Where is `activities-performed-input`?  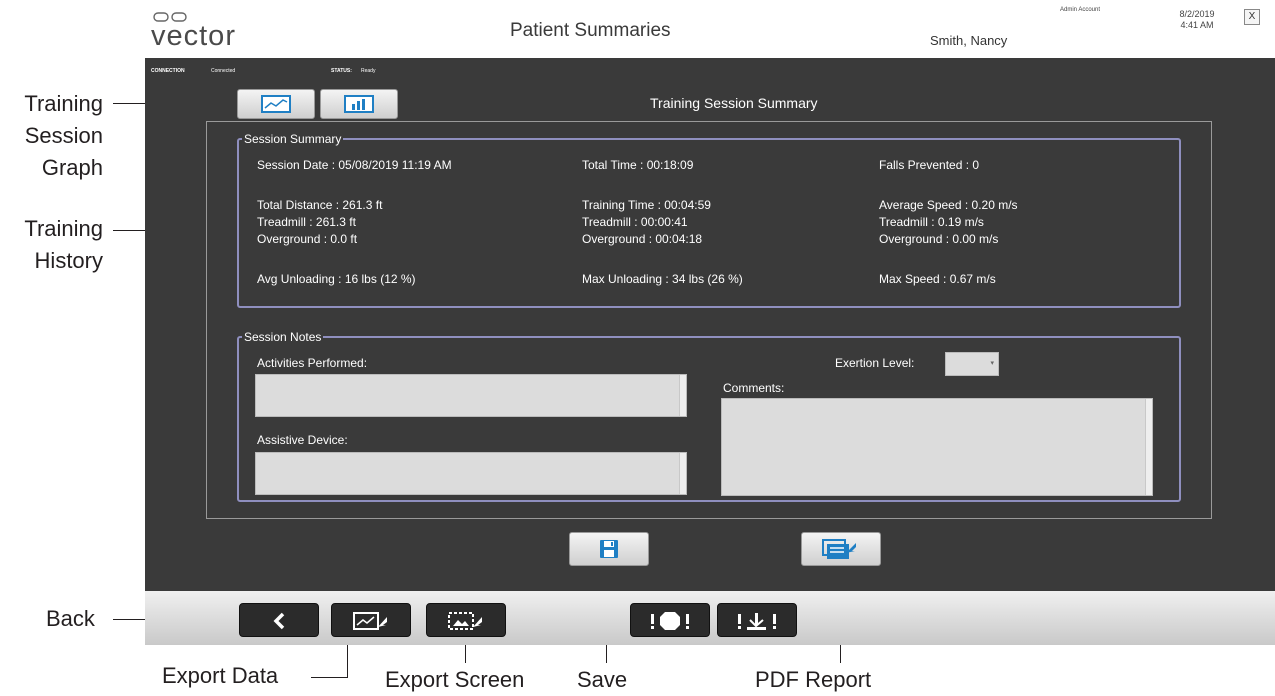
activities-performed-input is located at coordinates (471, 395).